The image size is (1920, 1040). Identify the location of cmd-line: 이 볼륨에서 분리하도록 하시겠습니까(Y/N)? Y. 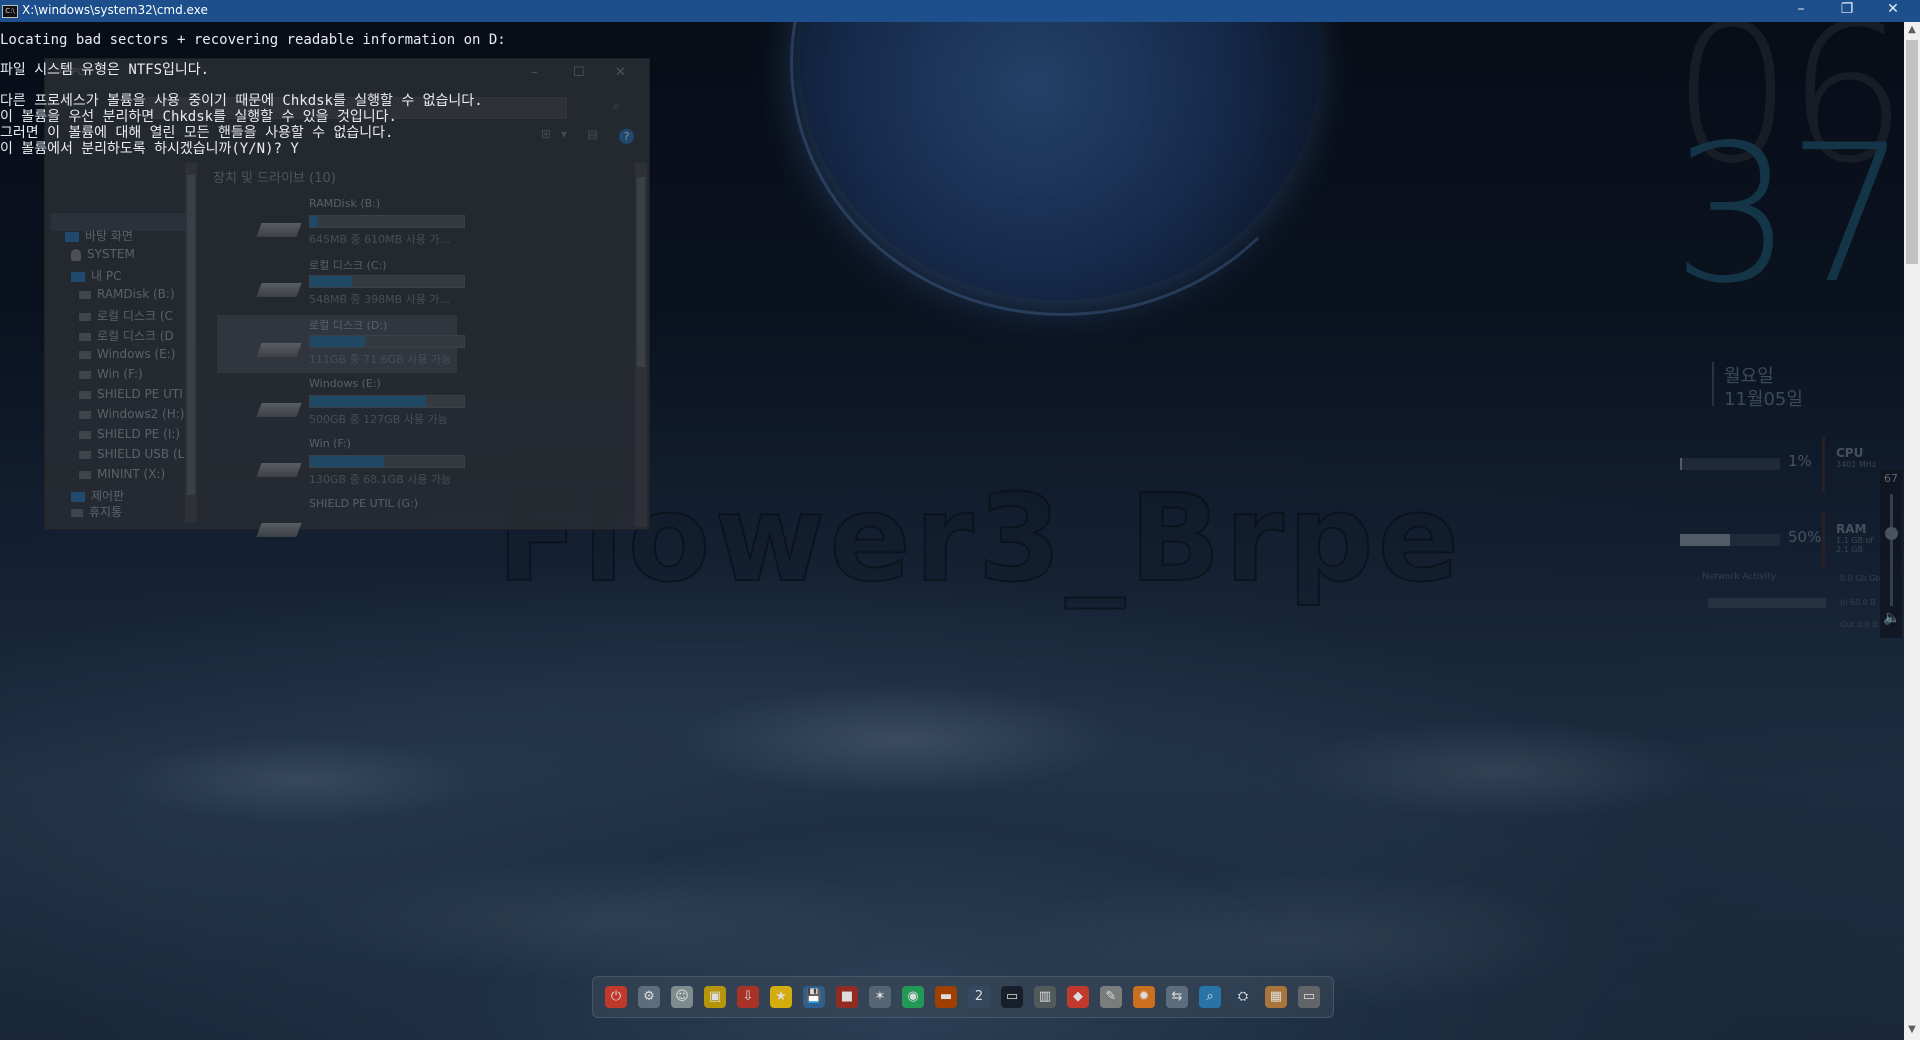
(149, 149).